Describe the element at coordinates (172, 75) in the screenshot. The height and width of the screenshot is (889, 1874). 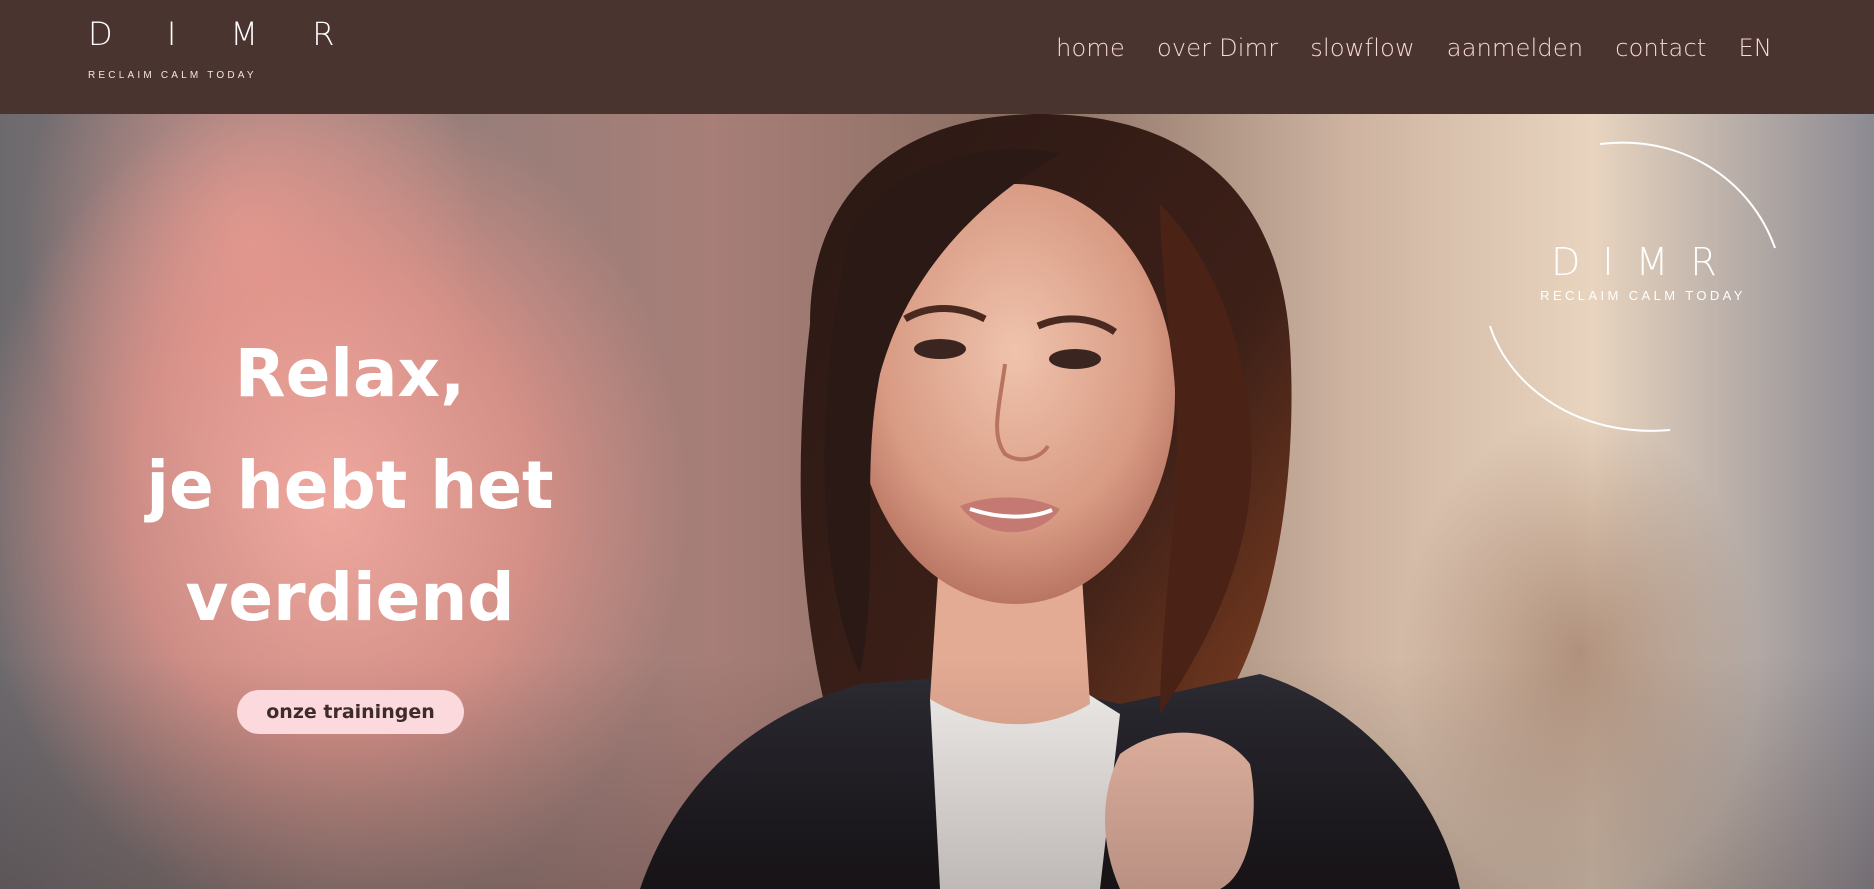
I see `logo-tagline: RECLAIM CALM TODAY` at that location.